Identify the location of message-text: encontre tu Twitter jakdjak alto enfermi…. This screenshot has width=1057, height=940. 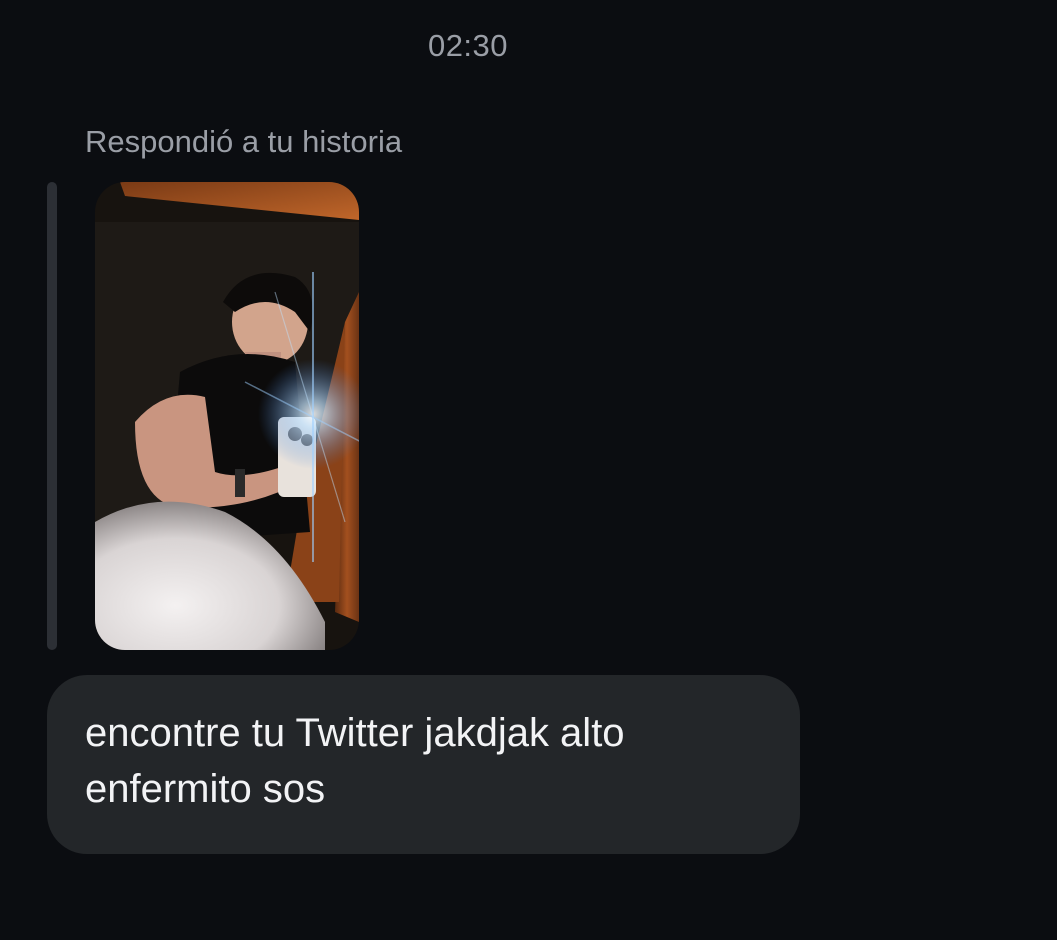
(355, 761).